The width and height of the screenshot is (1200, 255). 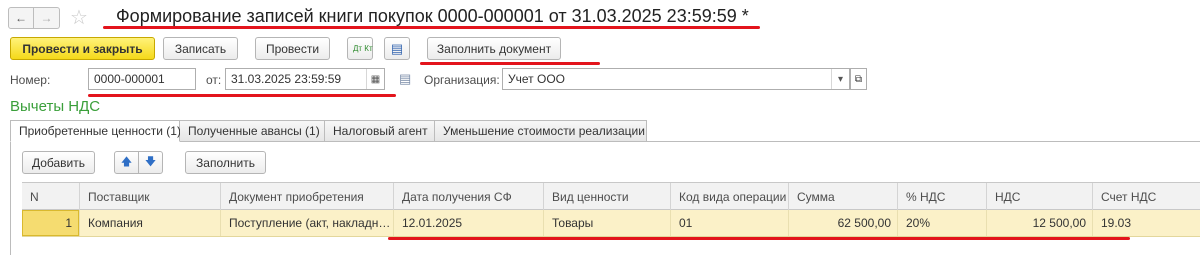 What do you see at coordinates (30, 80) in the screenshot?
I see `number-label: Номер:` at bounding box center [30, 80].